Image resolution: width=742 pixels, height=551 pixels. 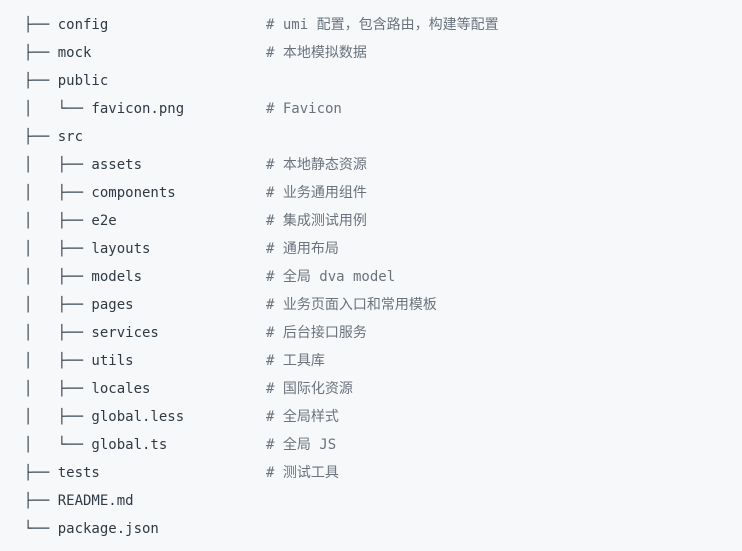 I want to click on tree-comment: # 集成测试用例, so click(x=316, y=221).